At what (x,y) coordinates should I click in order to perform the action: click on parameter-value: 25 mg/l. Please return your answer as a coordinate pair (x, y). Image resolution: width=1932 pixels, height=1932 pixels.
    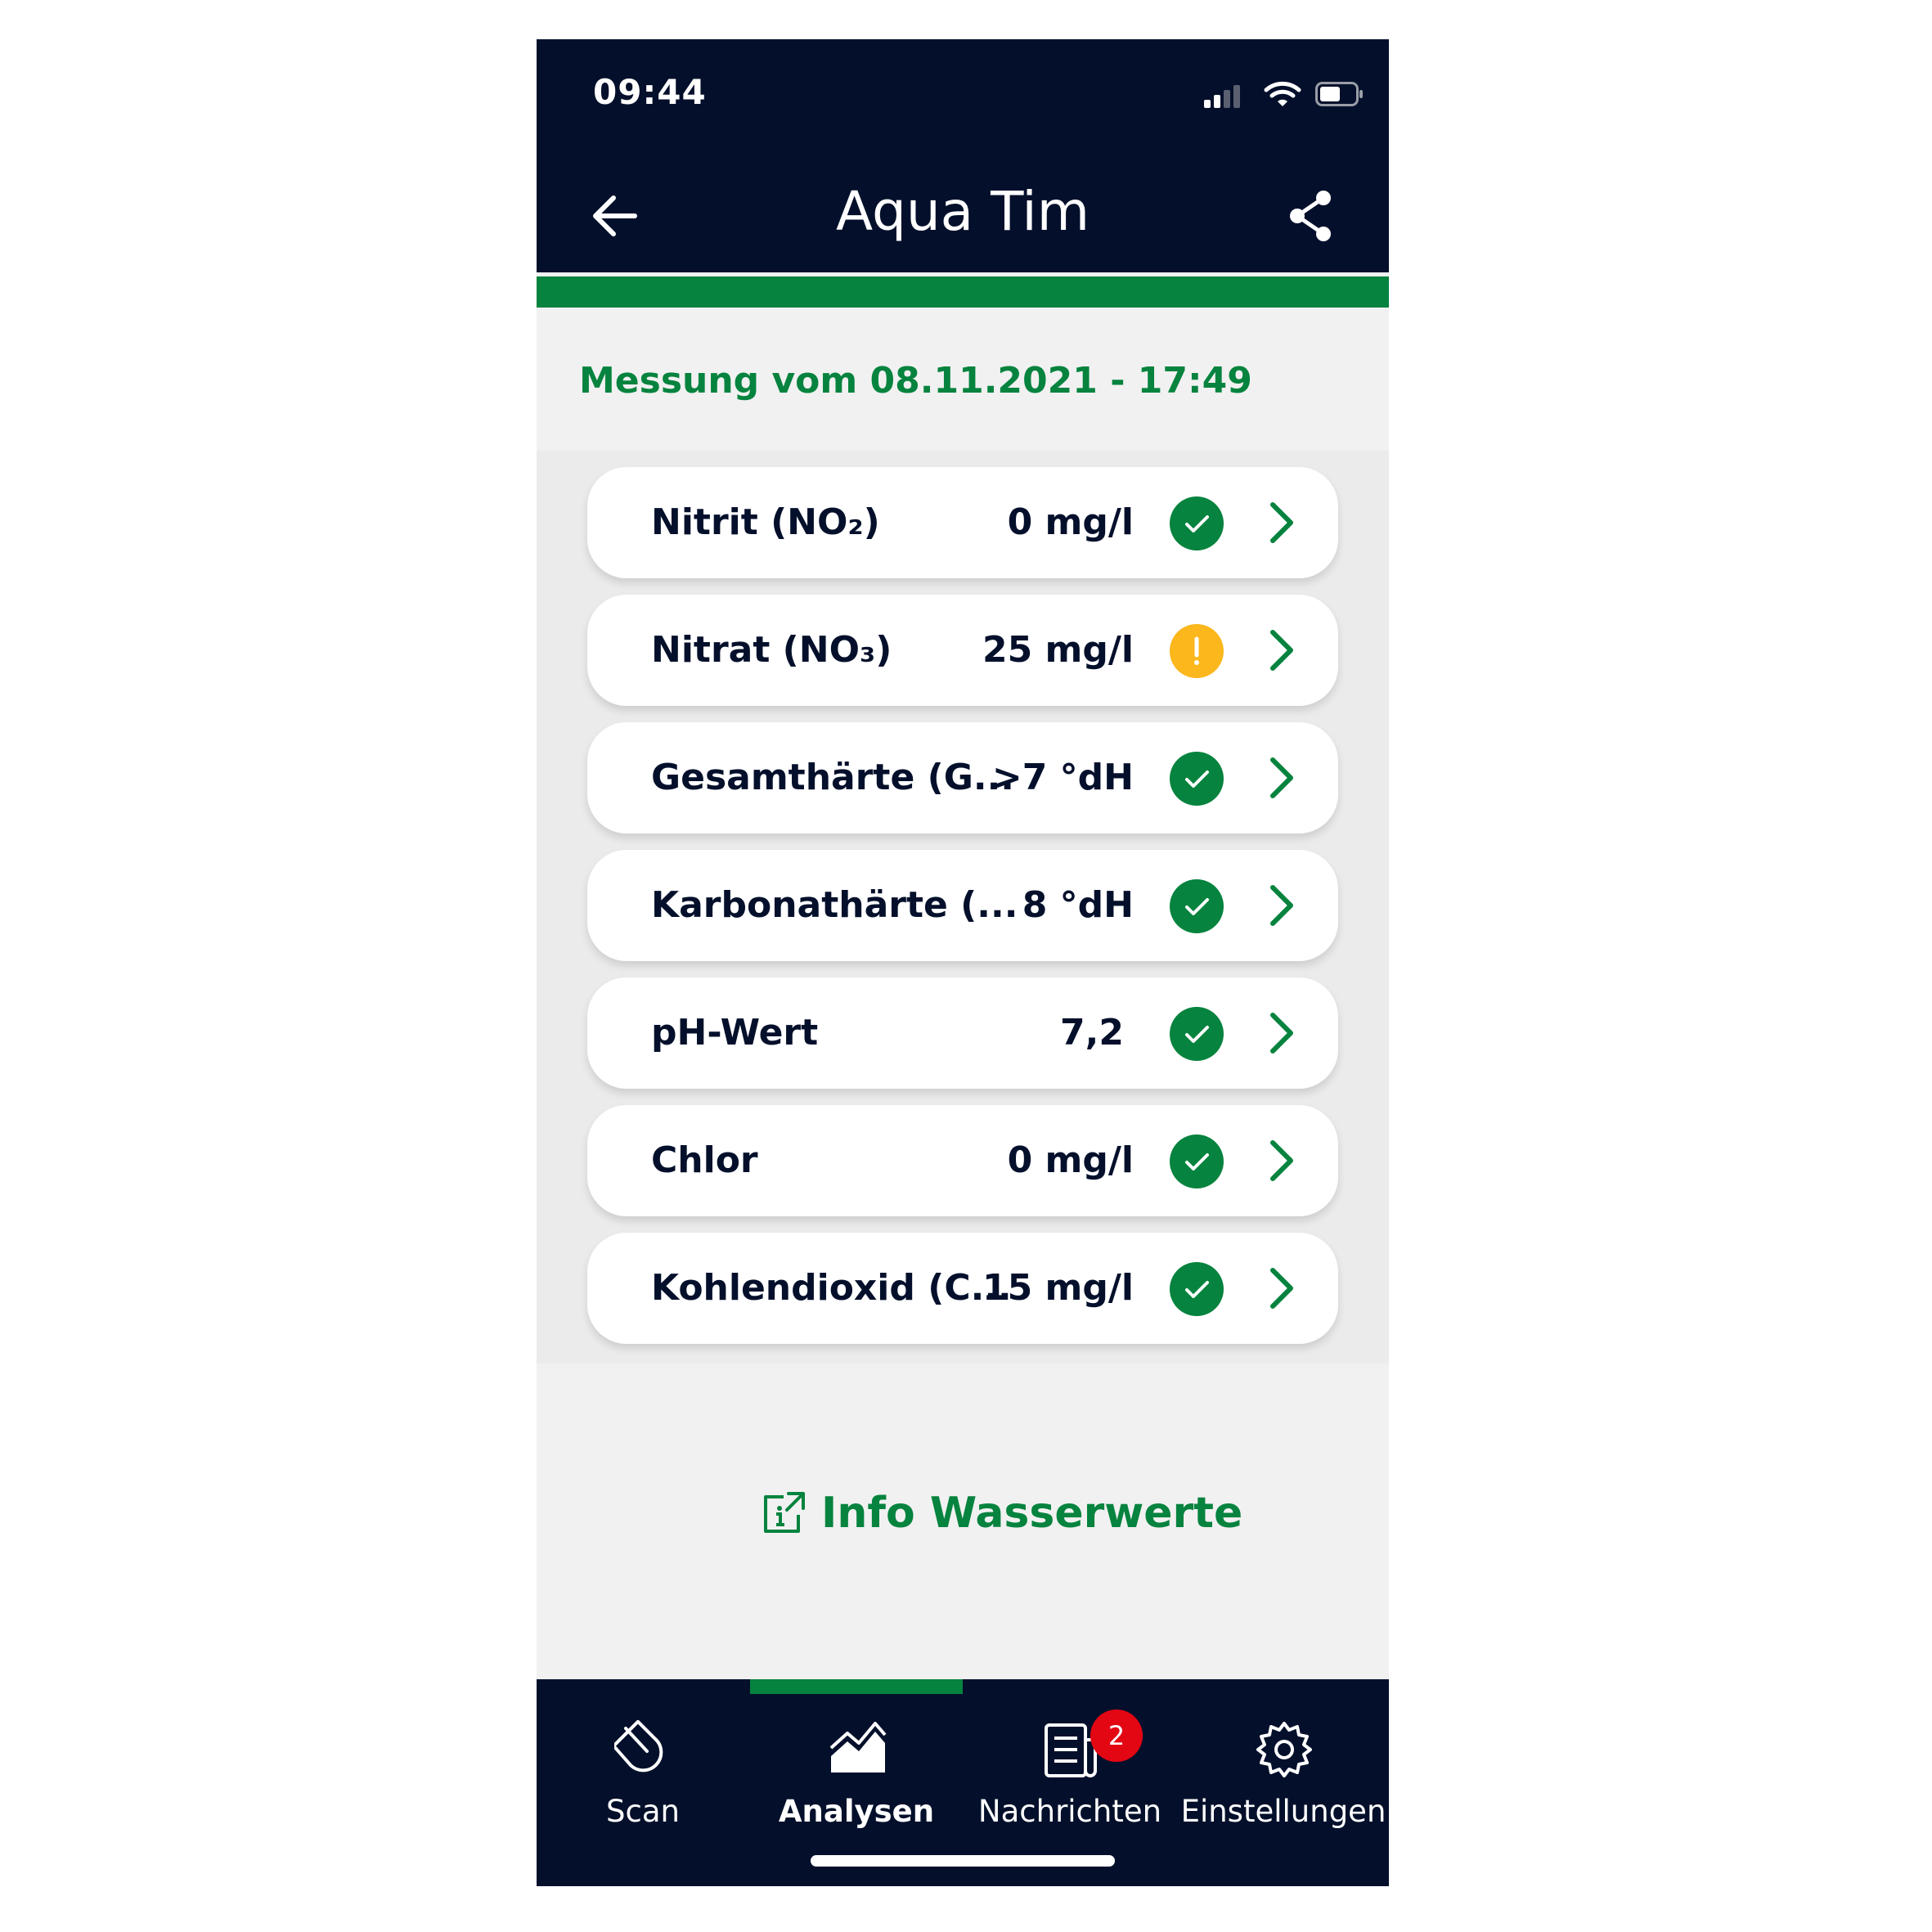
    Looking at the image, I should click on (1058, 650).